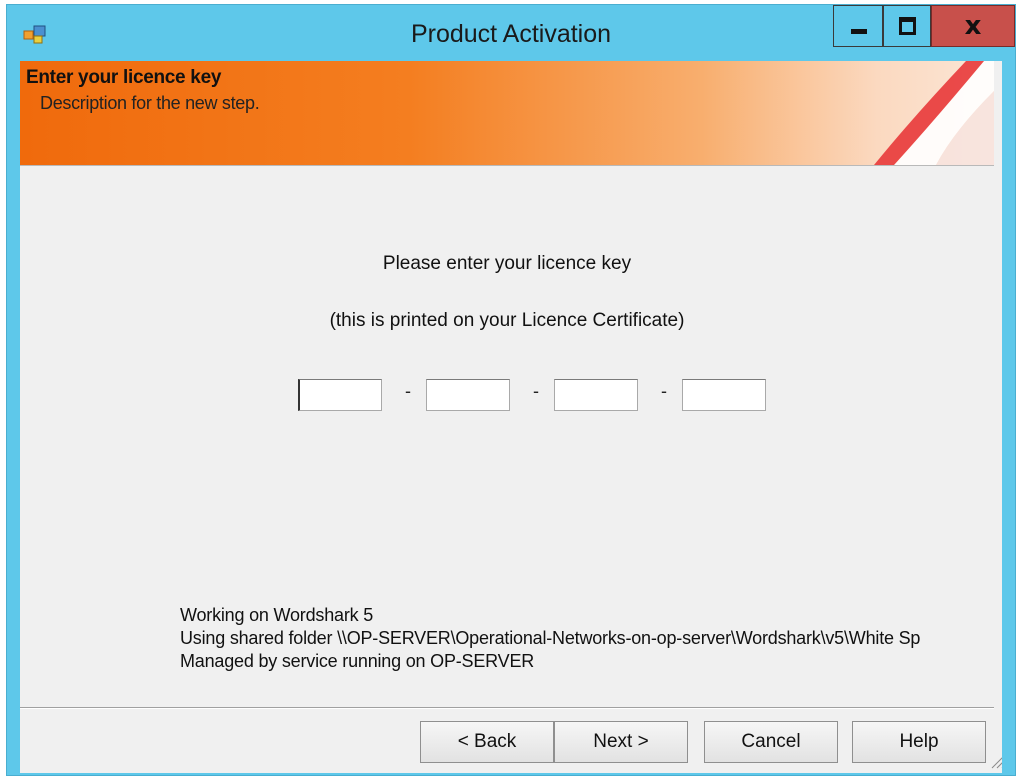 This screenshot has width=1024, height=780. I want to click on close-button: x, so click(973, 26).